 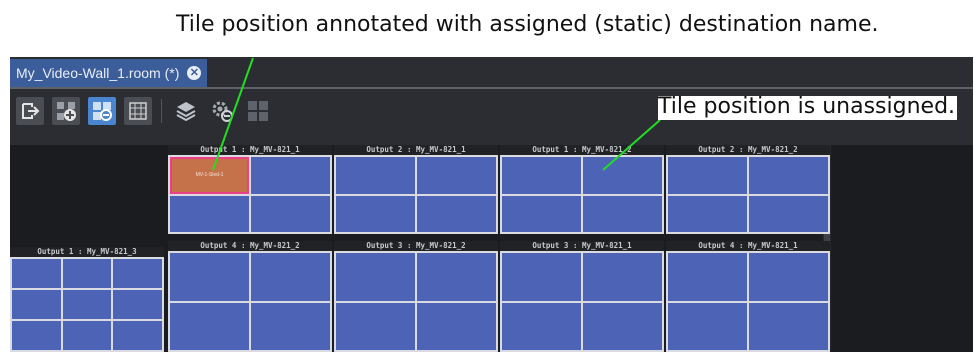 I want to click on monitor-title: Output 1 : My_MV-821_2, so click(x=582, y=150).